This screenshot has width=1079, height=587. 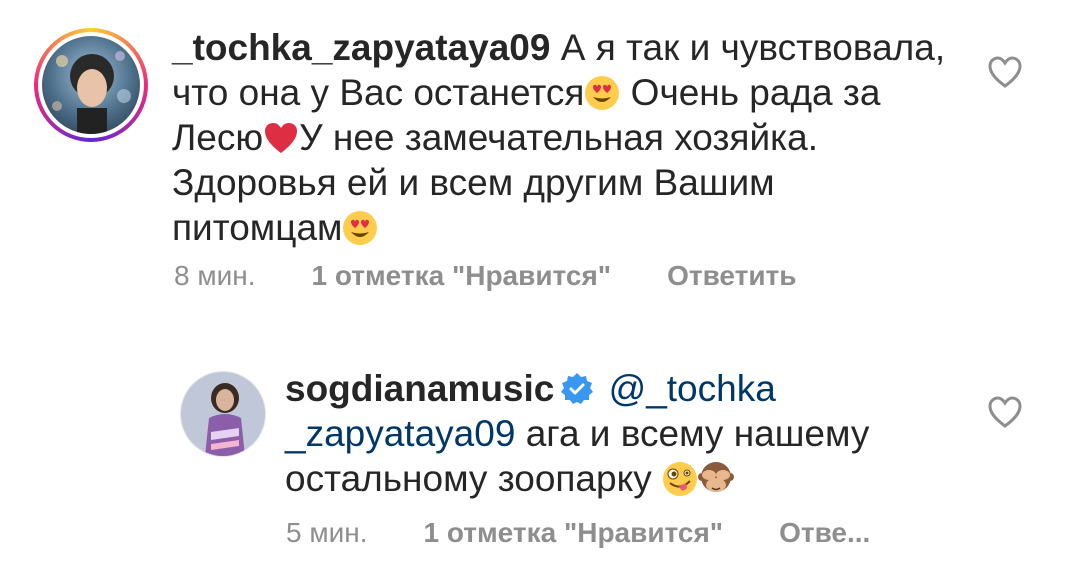 What do you see at coordinates (327, 532) in the screenshot?
I see `comment-time: 5 мин.` at bounding box center [327, 532].